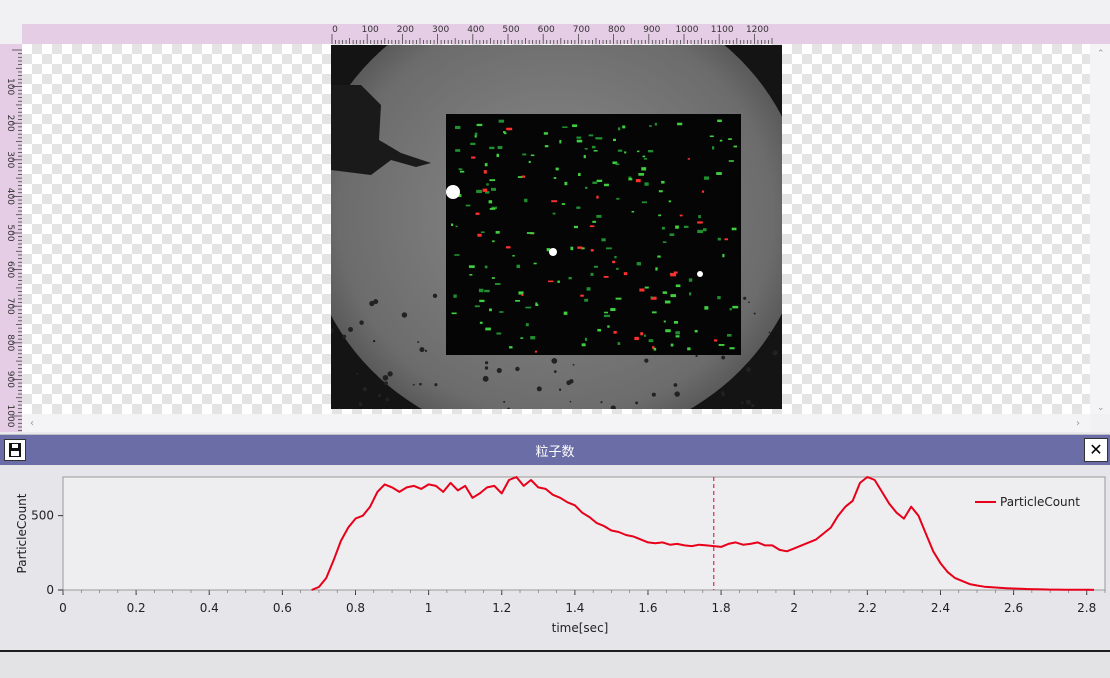 This screenshot has width=1110, height=678. What do you see at coordinates (510, 30) in the screenshot?
I see `ruler-top-label: 500` at bounding box center [510, 30].